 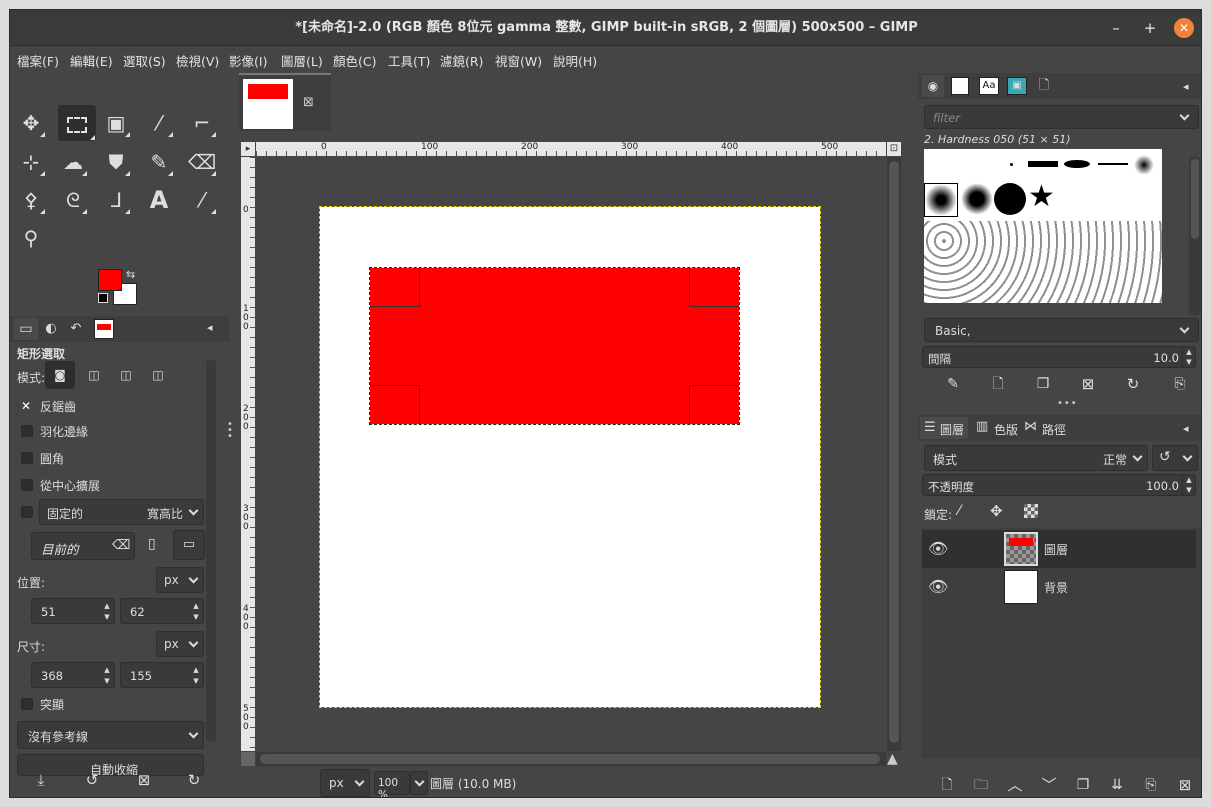 I want to click on size-height-input: 155 ▲ ▼, so click(x=162, y=675).